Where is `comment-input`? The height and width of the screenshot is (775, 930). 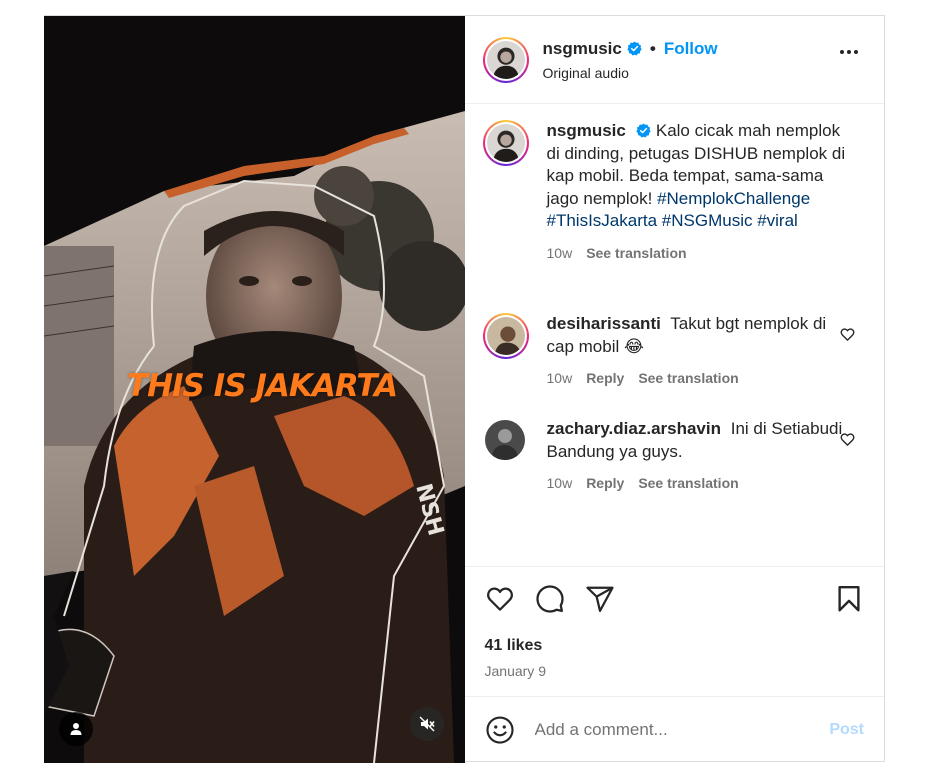 comment-input is located at coordinates (669, 730).